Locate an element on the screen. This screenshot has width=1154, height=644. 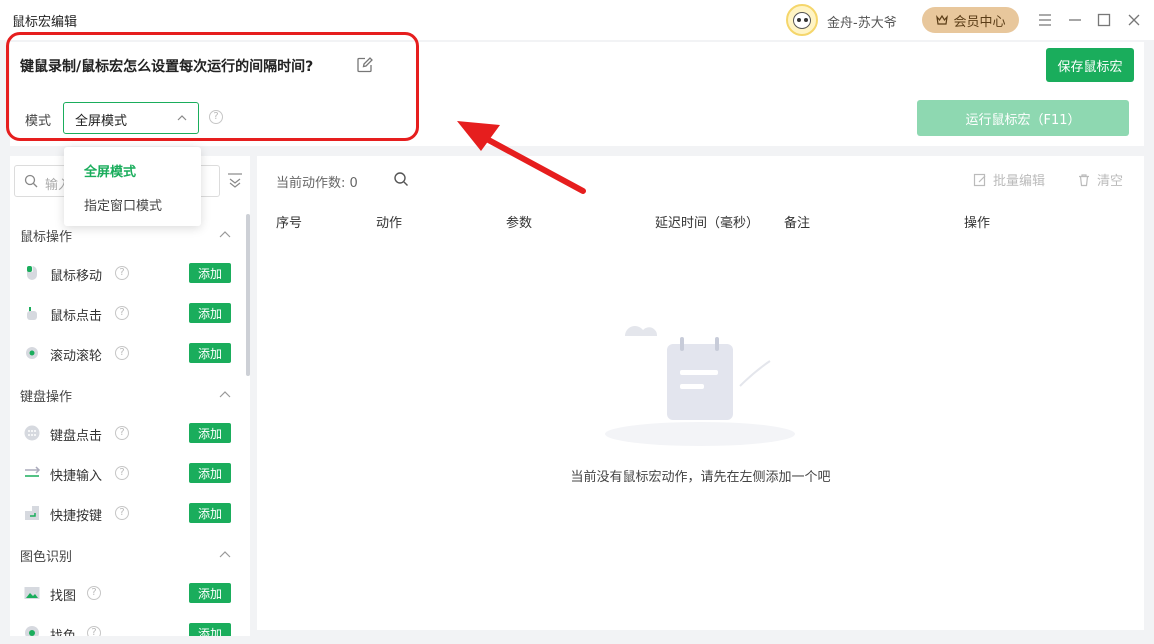
dropdown-option-window: 指定窗口模式 is located at coordinates (123, 204).